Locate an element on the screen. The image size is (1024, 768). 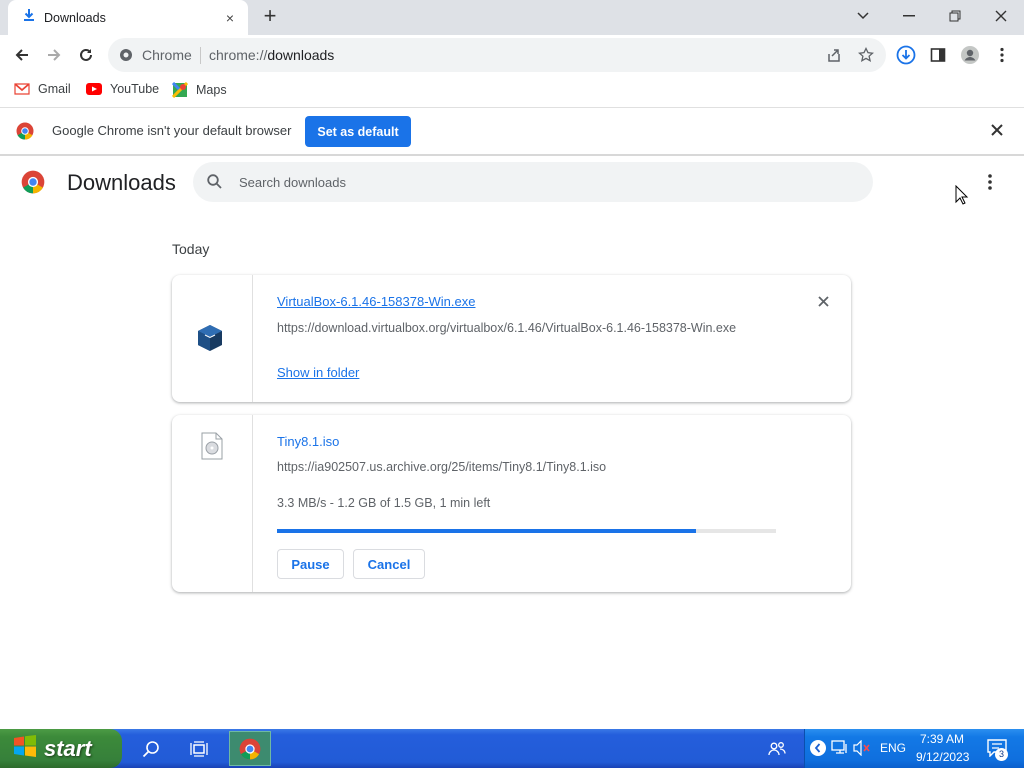
show-in-folder-link: Show in folder is located at coordinates (318, 372).